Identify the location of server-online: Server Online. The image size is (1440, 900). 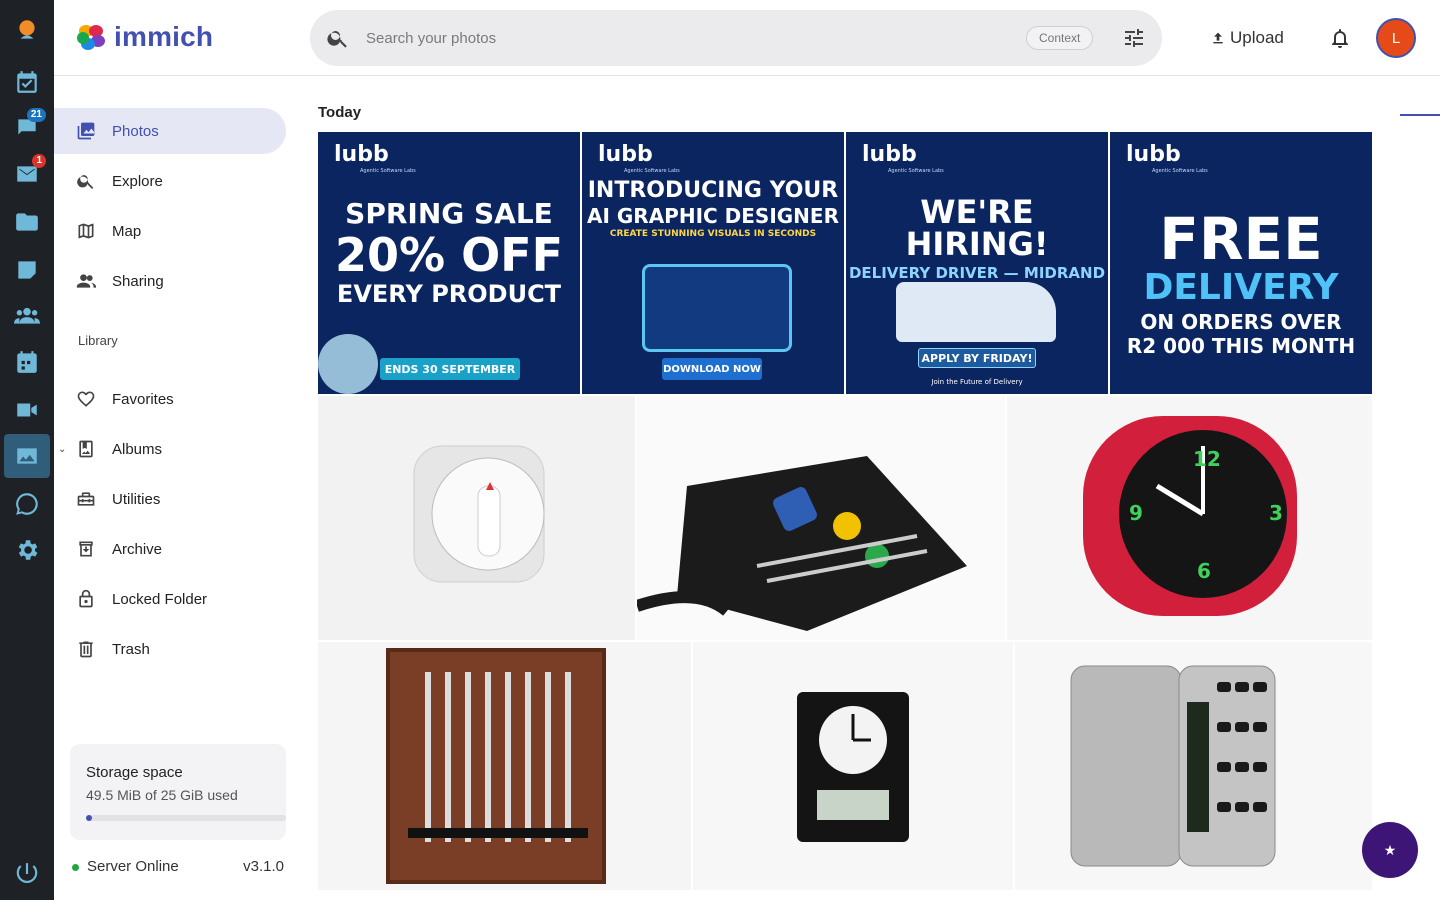
(125, 866).